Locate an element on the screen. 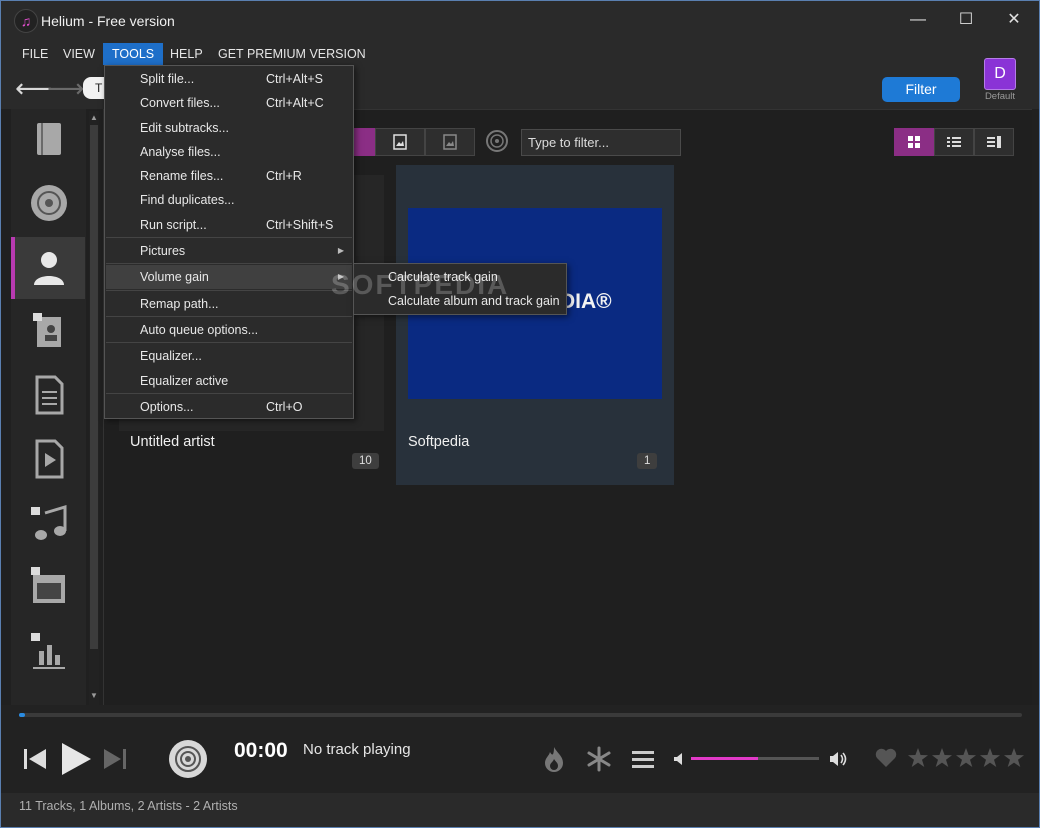  grid-view-button is located at coordinates (914, 142).